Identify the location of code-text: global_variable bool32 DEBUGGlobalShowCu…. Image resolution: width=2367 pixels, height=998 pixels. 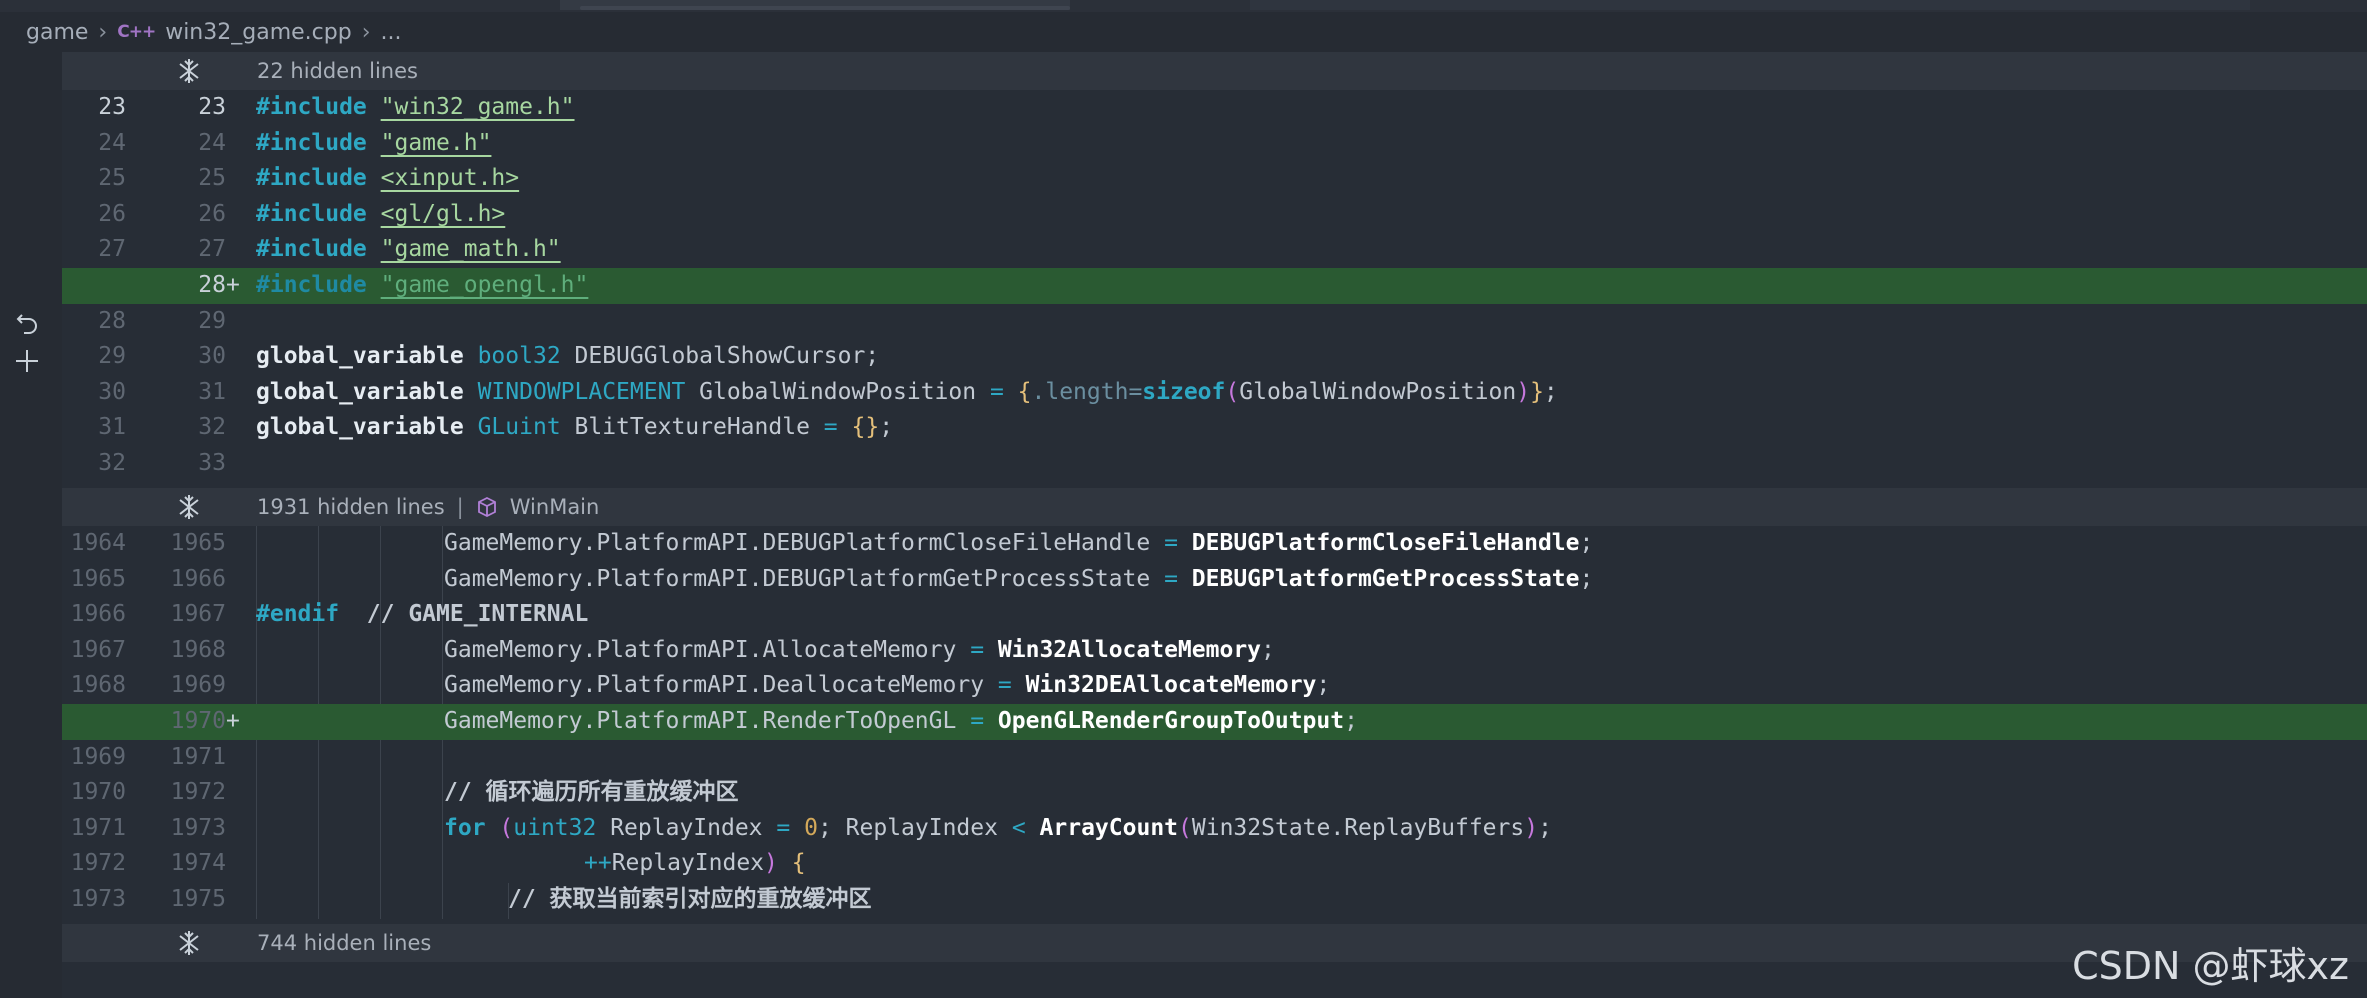
(567, 357).